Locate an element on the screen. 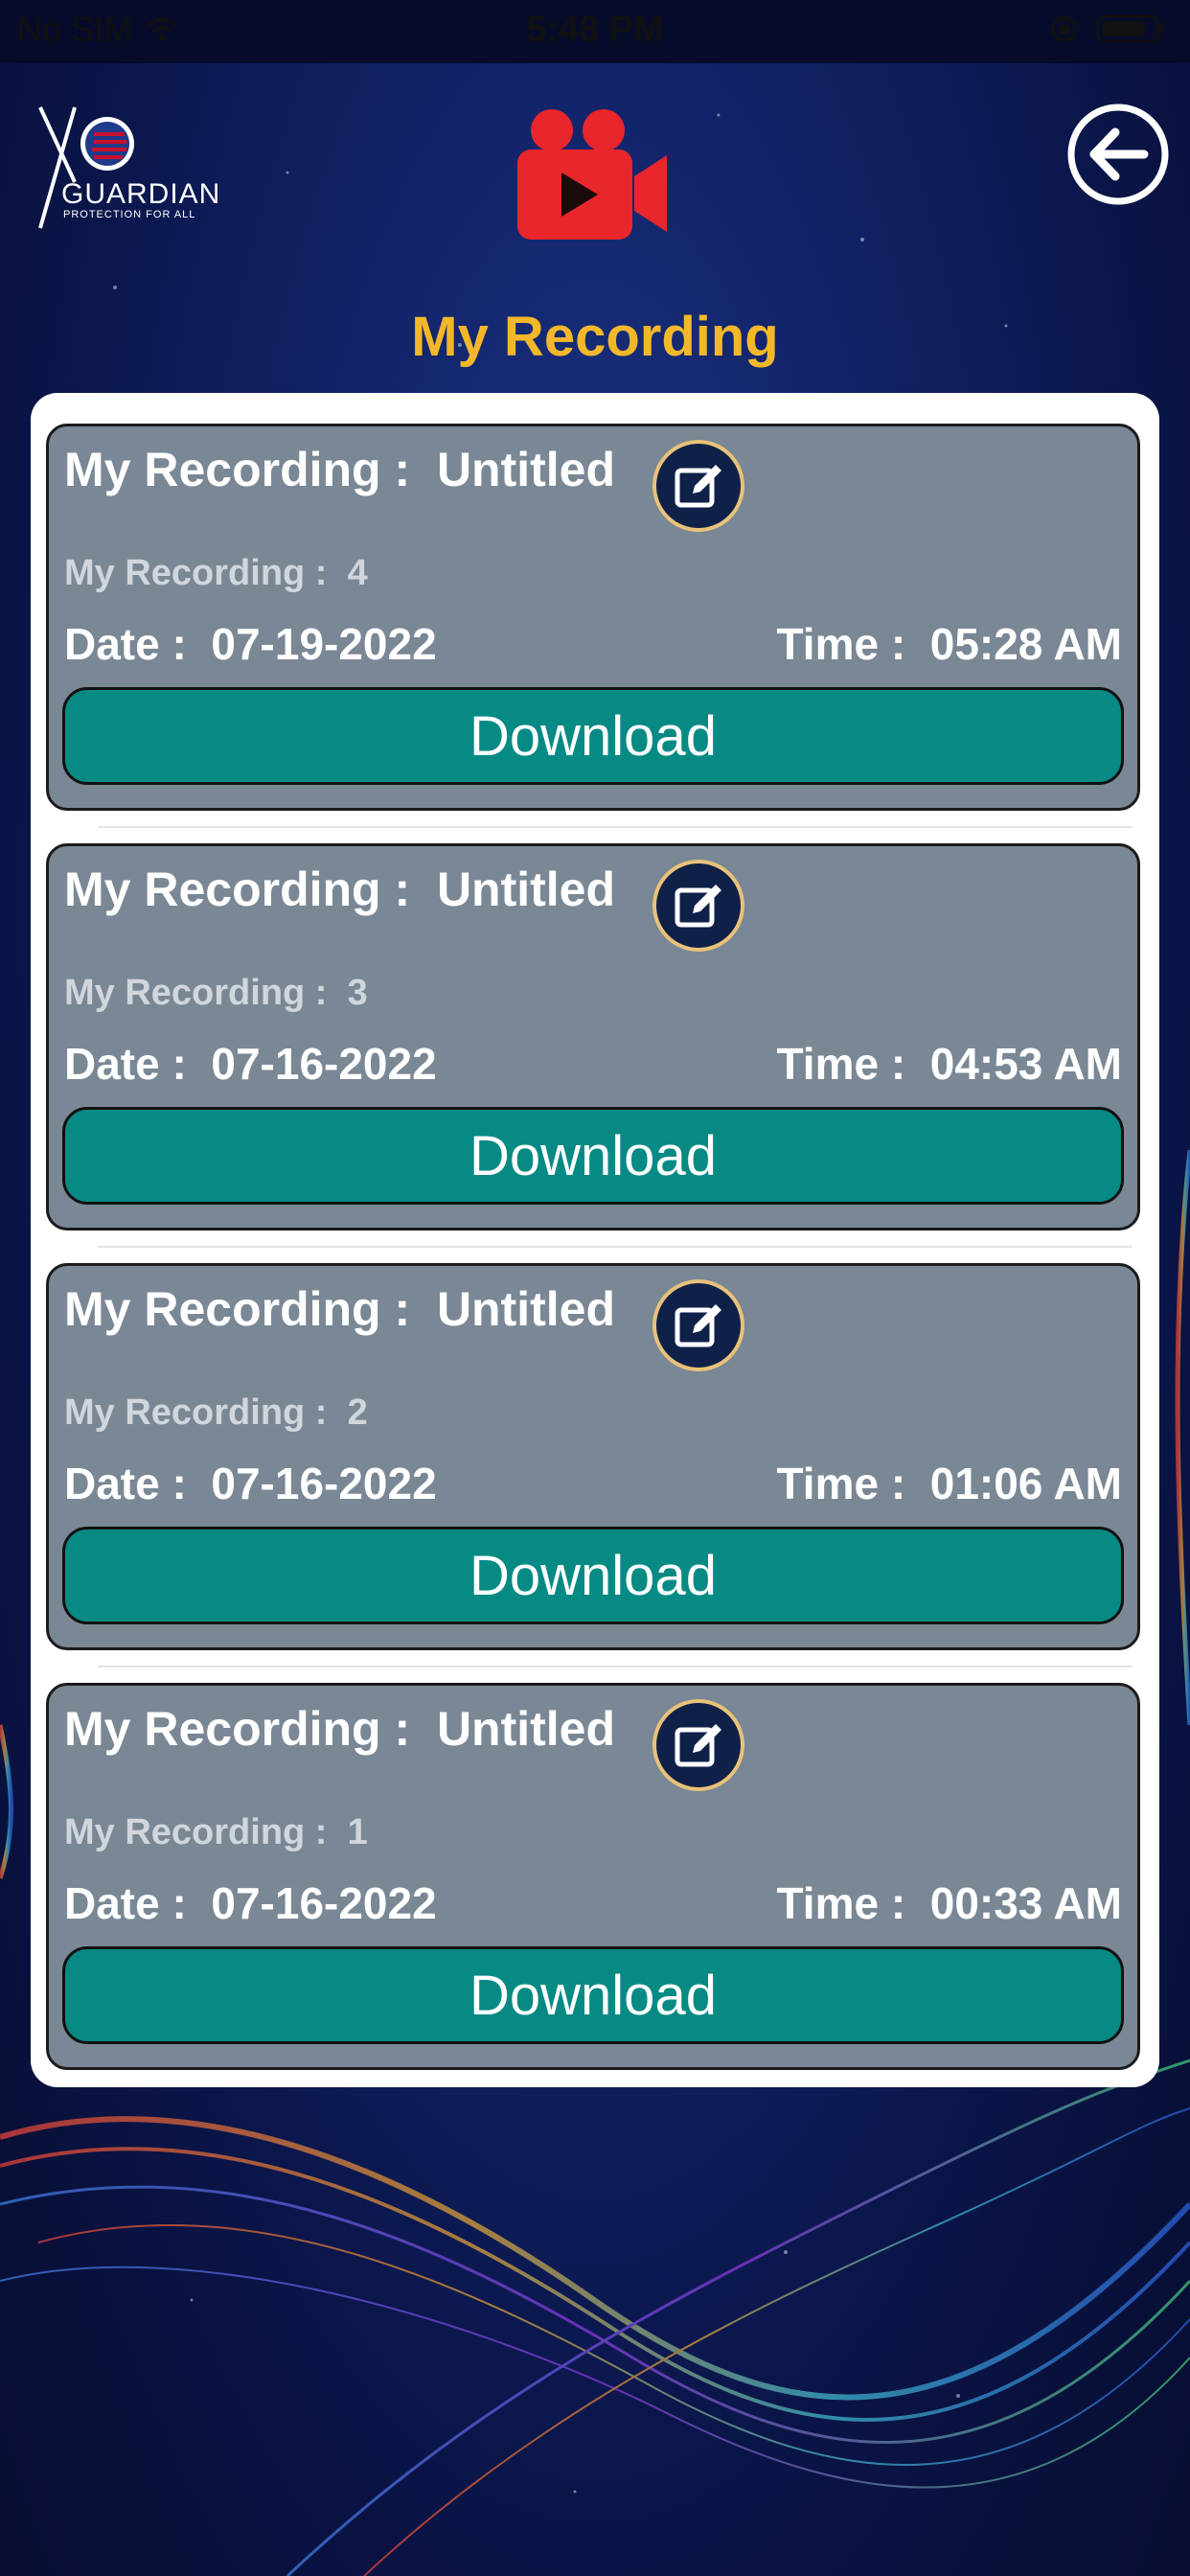  time-value: 04:53 AM is located at coordinates (1026, 1064).